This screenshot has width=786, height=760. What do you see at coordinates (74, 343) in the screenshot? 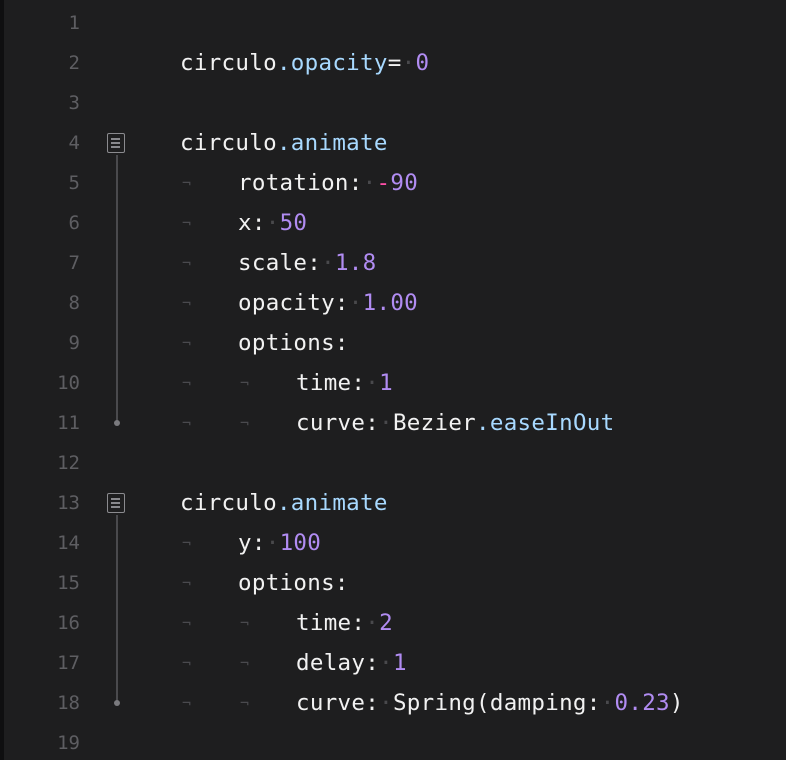
I see `line-number: 9` at bounding box center [74, 343].